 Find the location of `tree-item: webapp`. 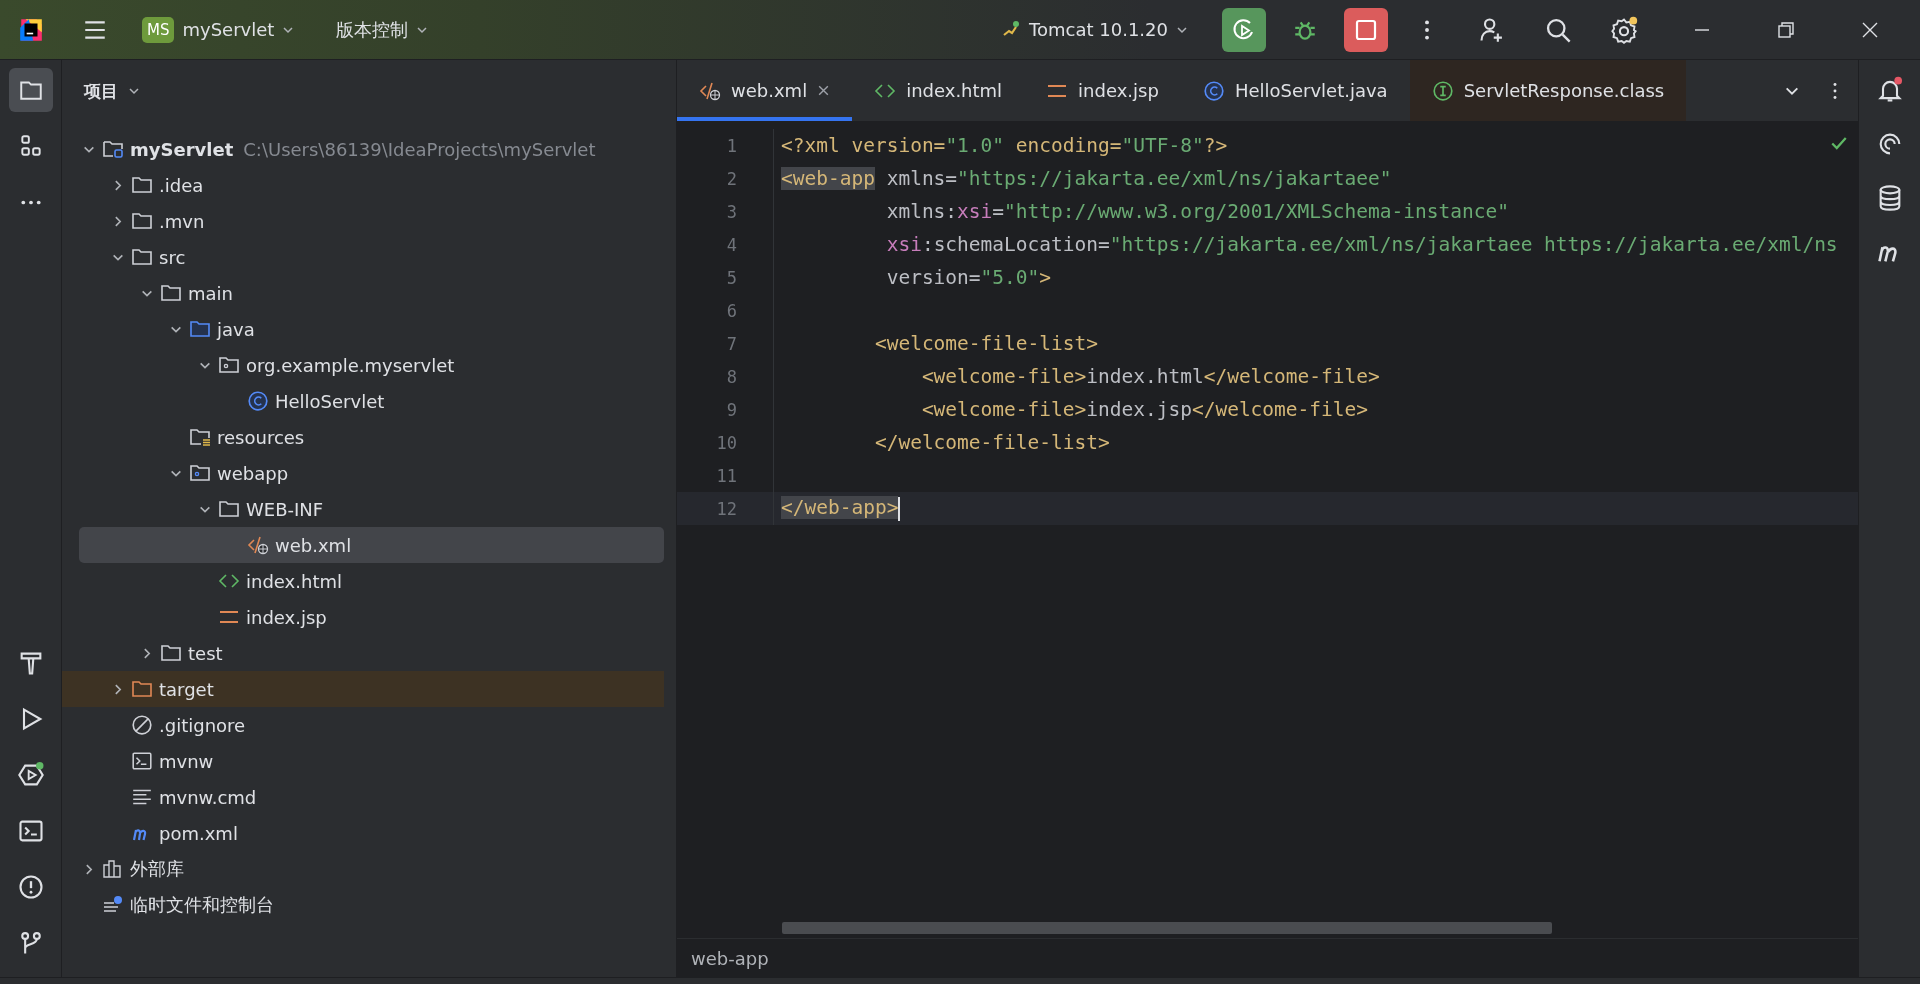

tree-item: webapp is located at coordinates (363, 473).